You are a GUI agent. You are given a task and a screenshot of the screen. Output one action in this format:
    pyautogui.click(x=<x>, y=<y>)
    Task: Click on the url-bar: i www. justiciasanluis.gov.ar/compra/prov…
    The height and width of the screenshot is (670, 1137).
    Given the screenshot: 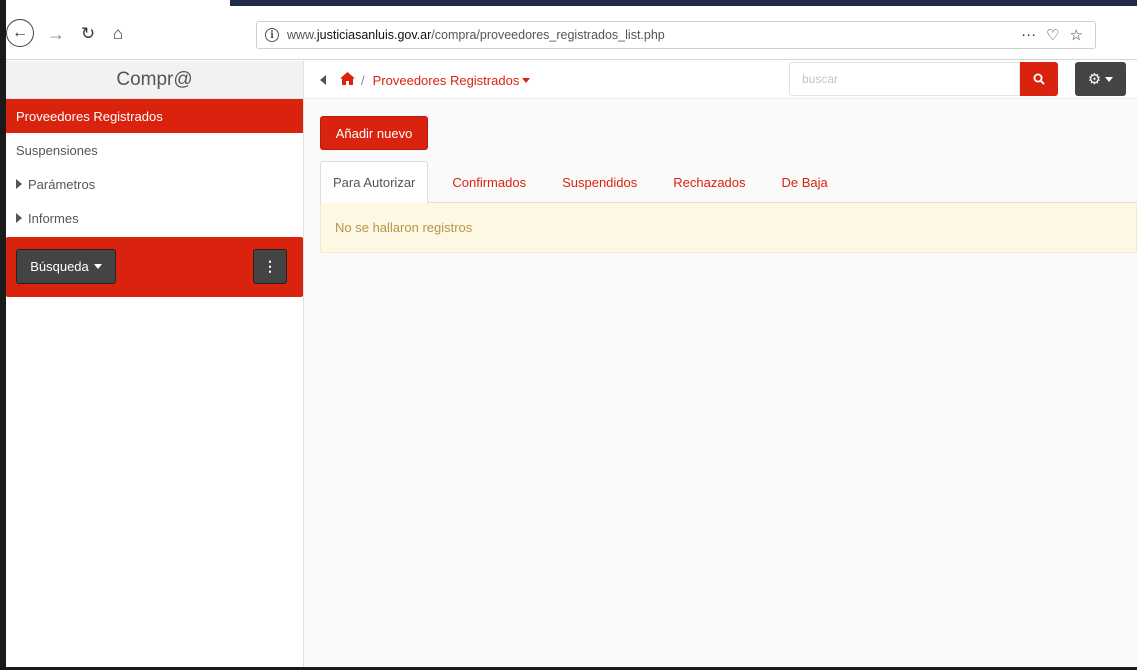 What is the action you would take?
    pyautogui.click(x=676, y=35)
    